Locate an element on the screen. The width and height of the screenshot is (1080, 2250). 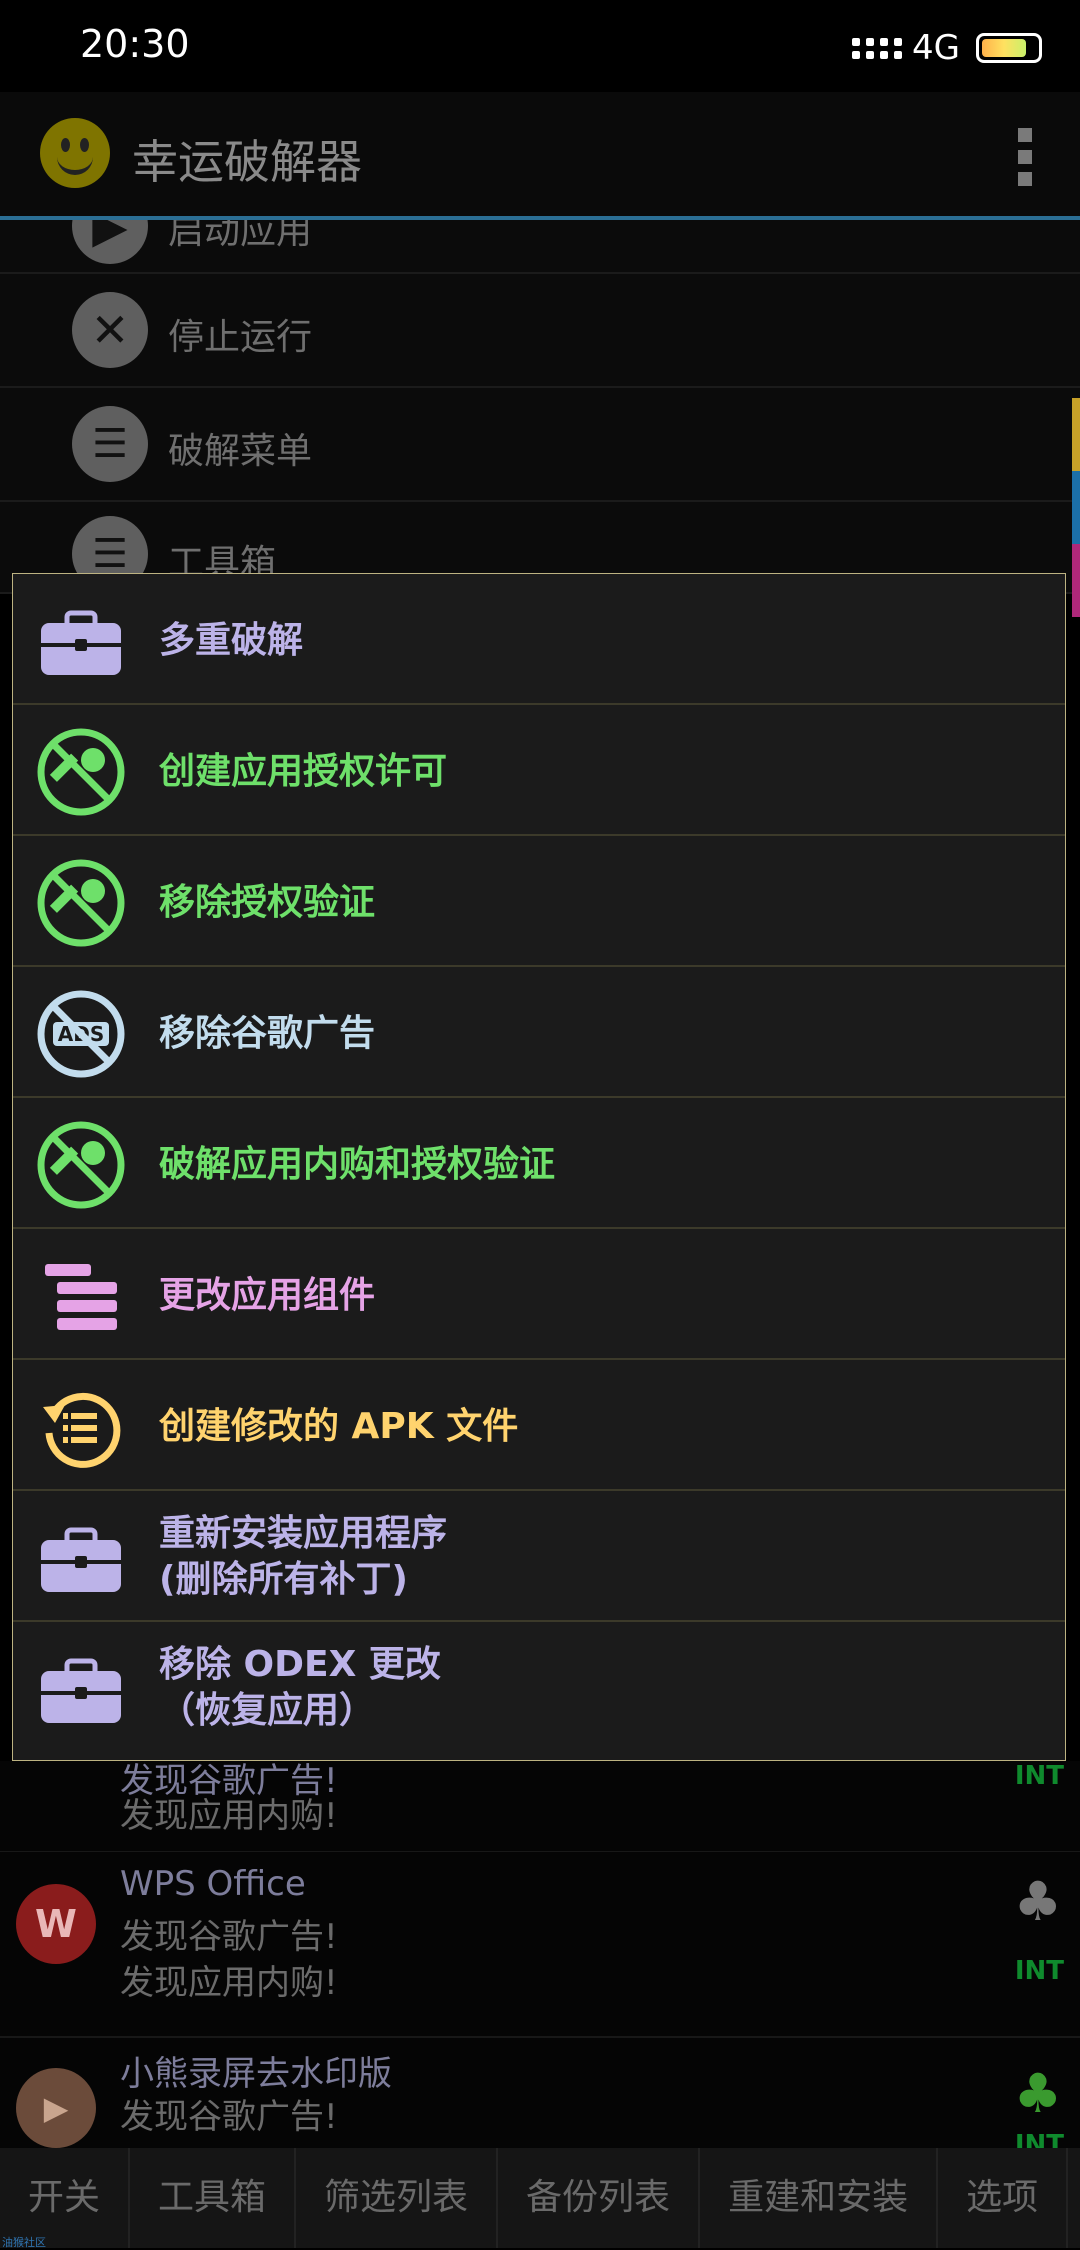
menu-item-crack-iap-license: 破解应用内购和授权验证 is located at coordinates (539, 1163).